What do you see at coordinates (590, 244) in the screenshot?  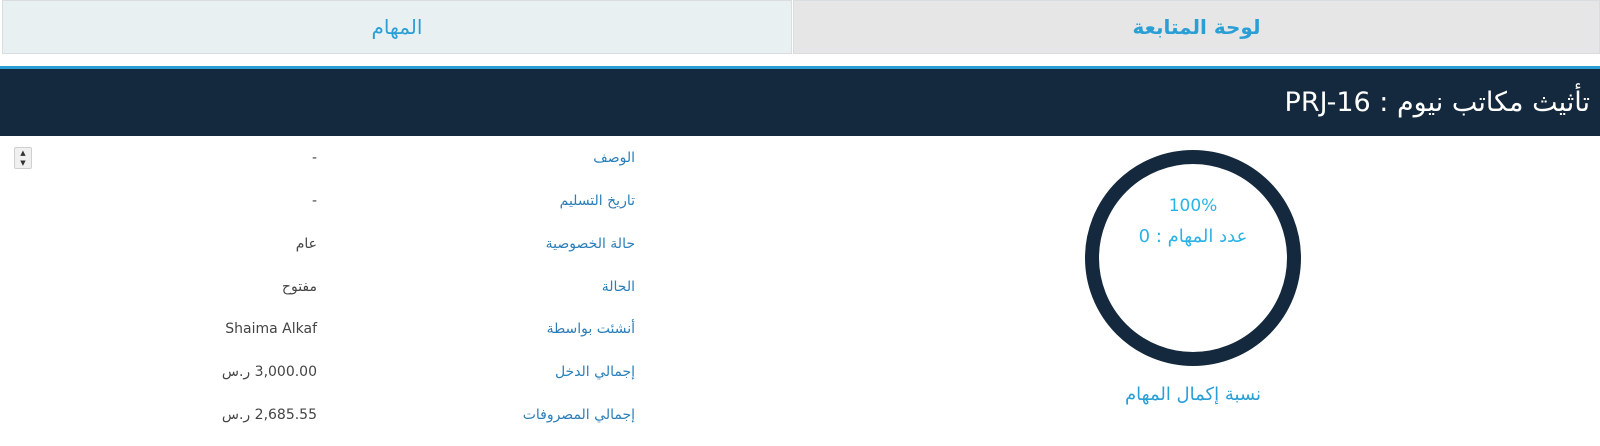 I see `detail-label: حالة الخصوصية` at bounding box center [590, 244].